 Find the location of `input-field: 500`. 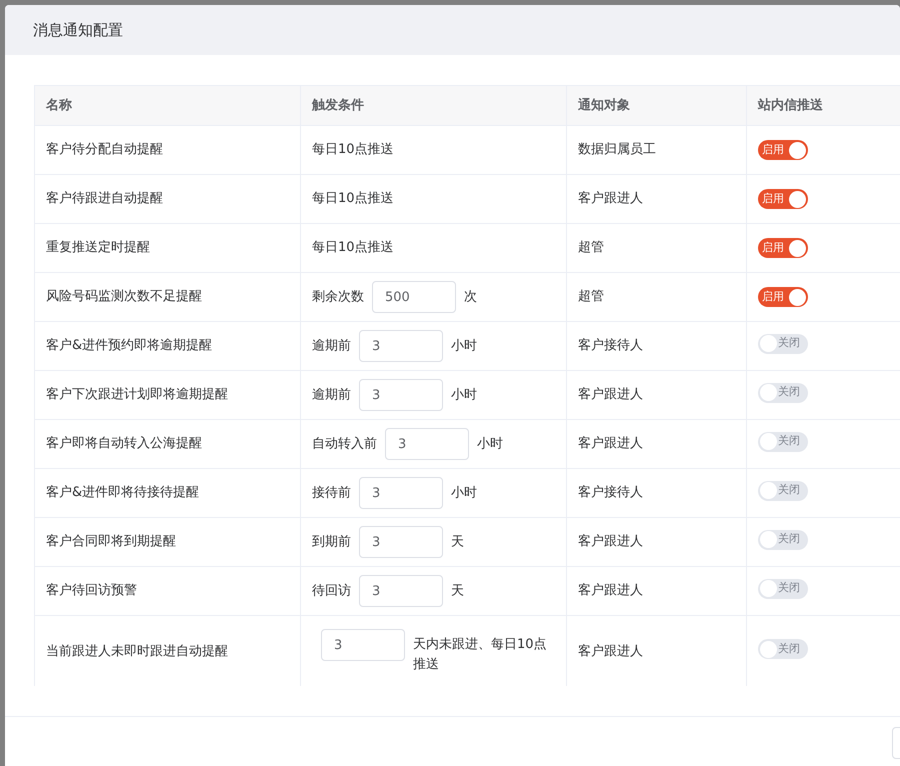

input-field: 500 is located at coordinates (414, 297).